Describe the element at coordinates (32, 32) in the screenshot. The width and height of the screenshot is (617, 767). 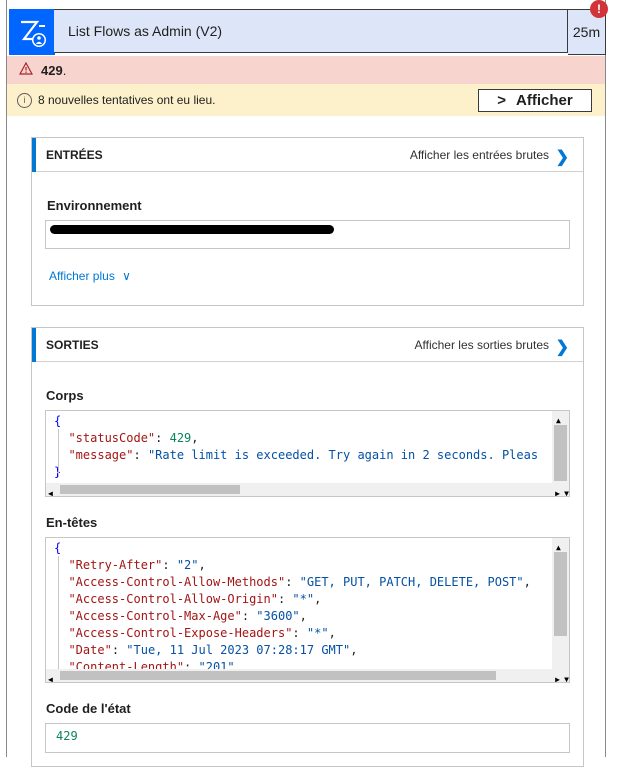
I see `power-automate-admin-icon` at that location.